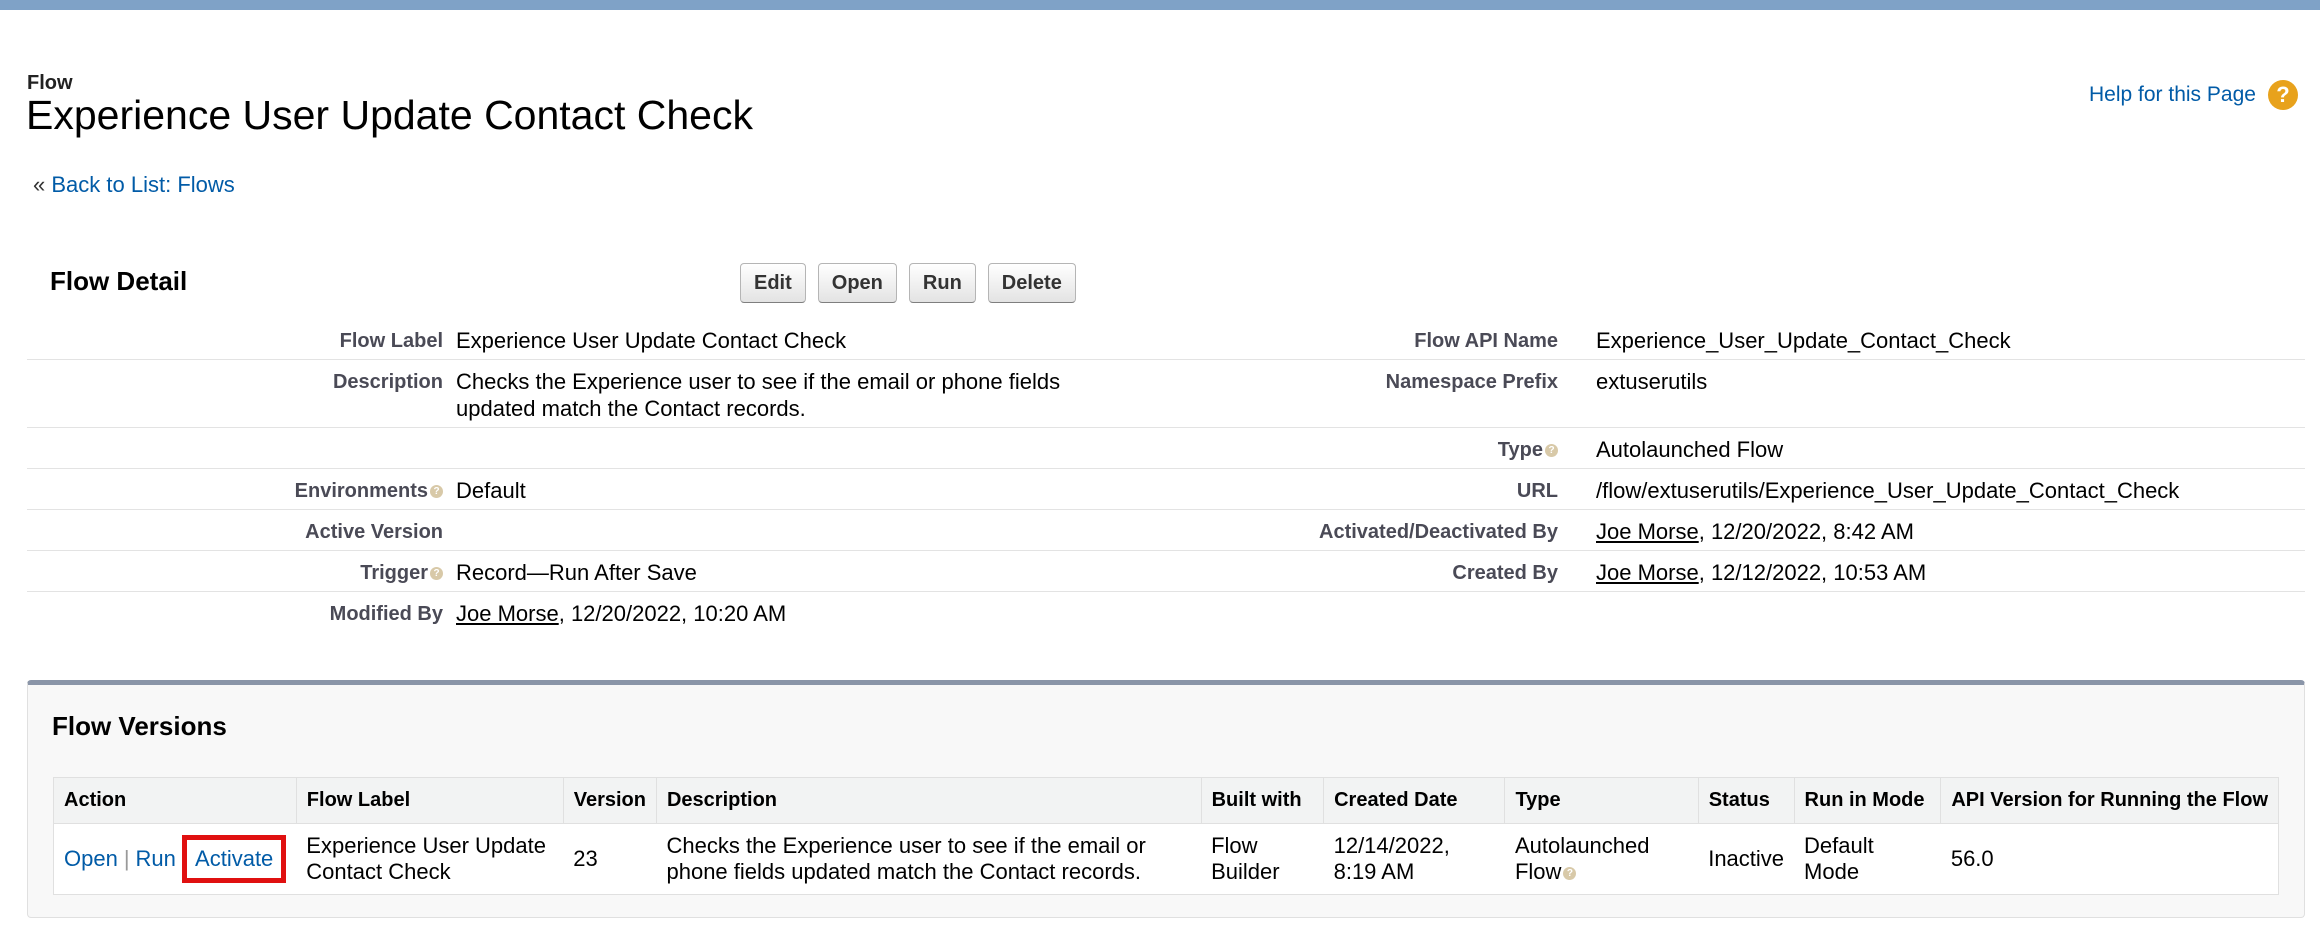 Image resolution: width=2320 pixels, height=928 pixels. Describe the element at coordinates (2172, 95) in the screenshot. I see `help-link: Help for this Page` at that location.